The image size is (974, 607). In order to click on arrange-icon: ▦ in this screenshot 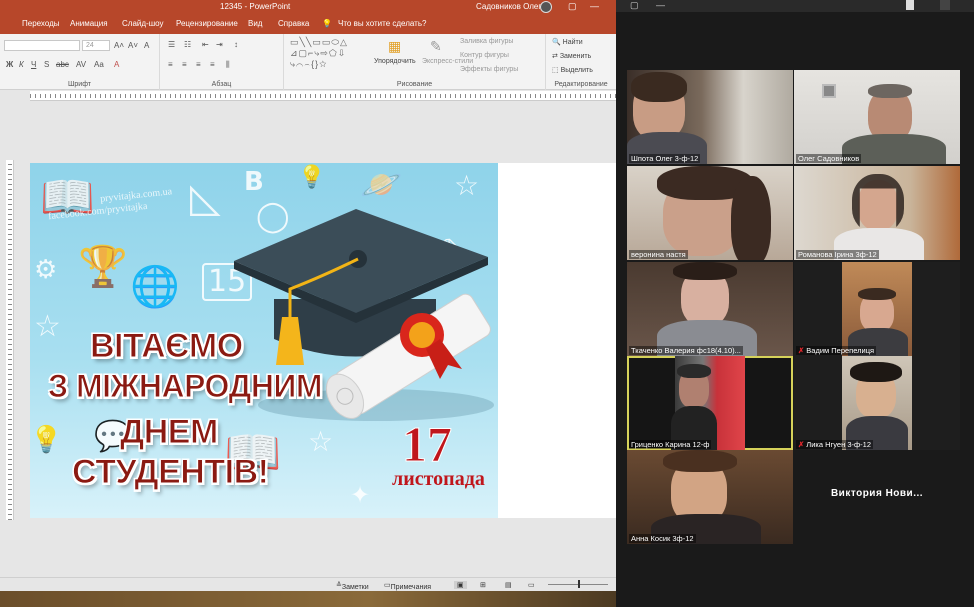, I will do `click(394, 46)`.